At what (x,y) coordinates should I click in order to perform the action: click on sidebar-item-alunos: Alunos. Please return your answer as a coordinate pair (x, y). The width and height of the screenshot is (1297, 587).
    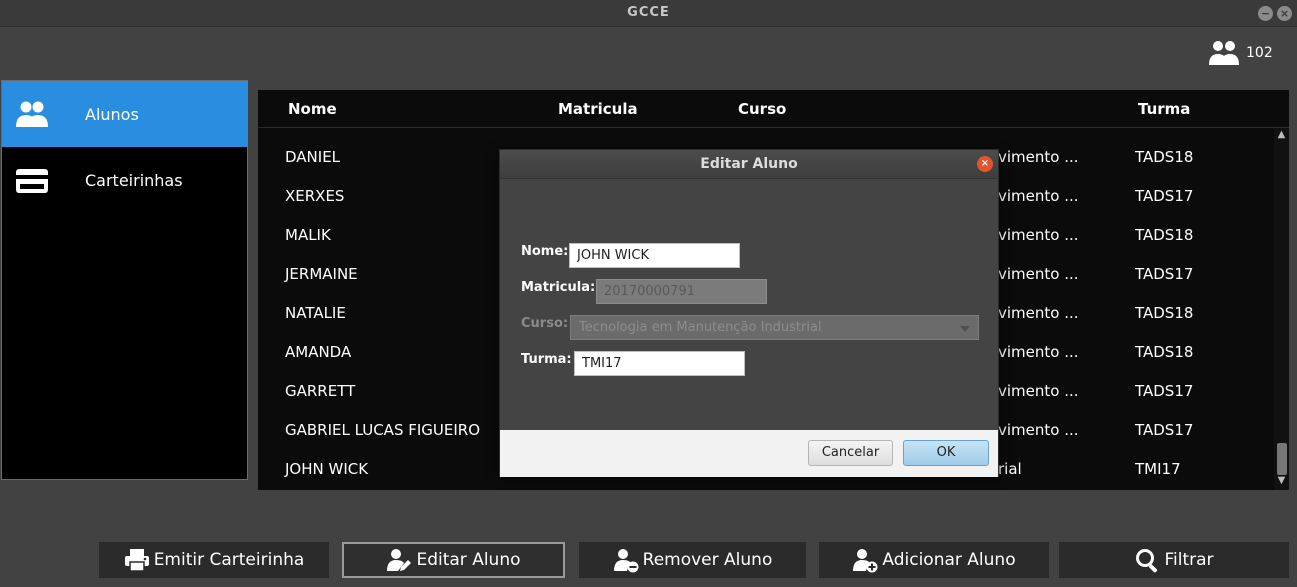
    Looking at the image, I should click on (125, 114).